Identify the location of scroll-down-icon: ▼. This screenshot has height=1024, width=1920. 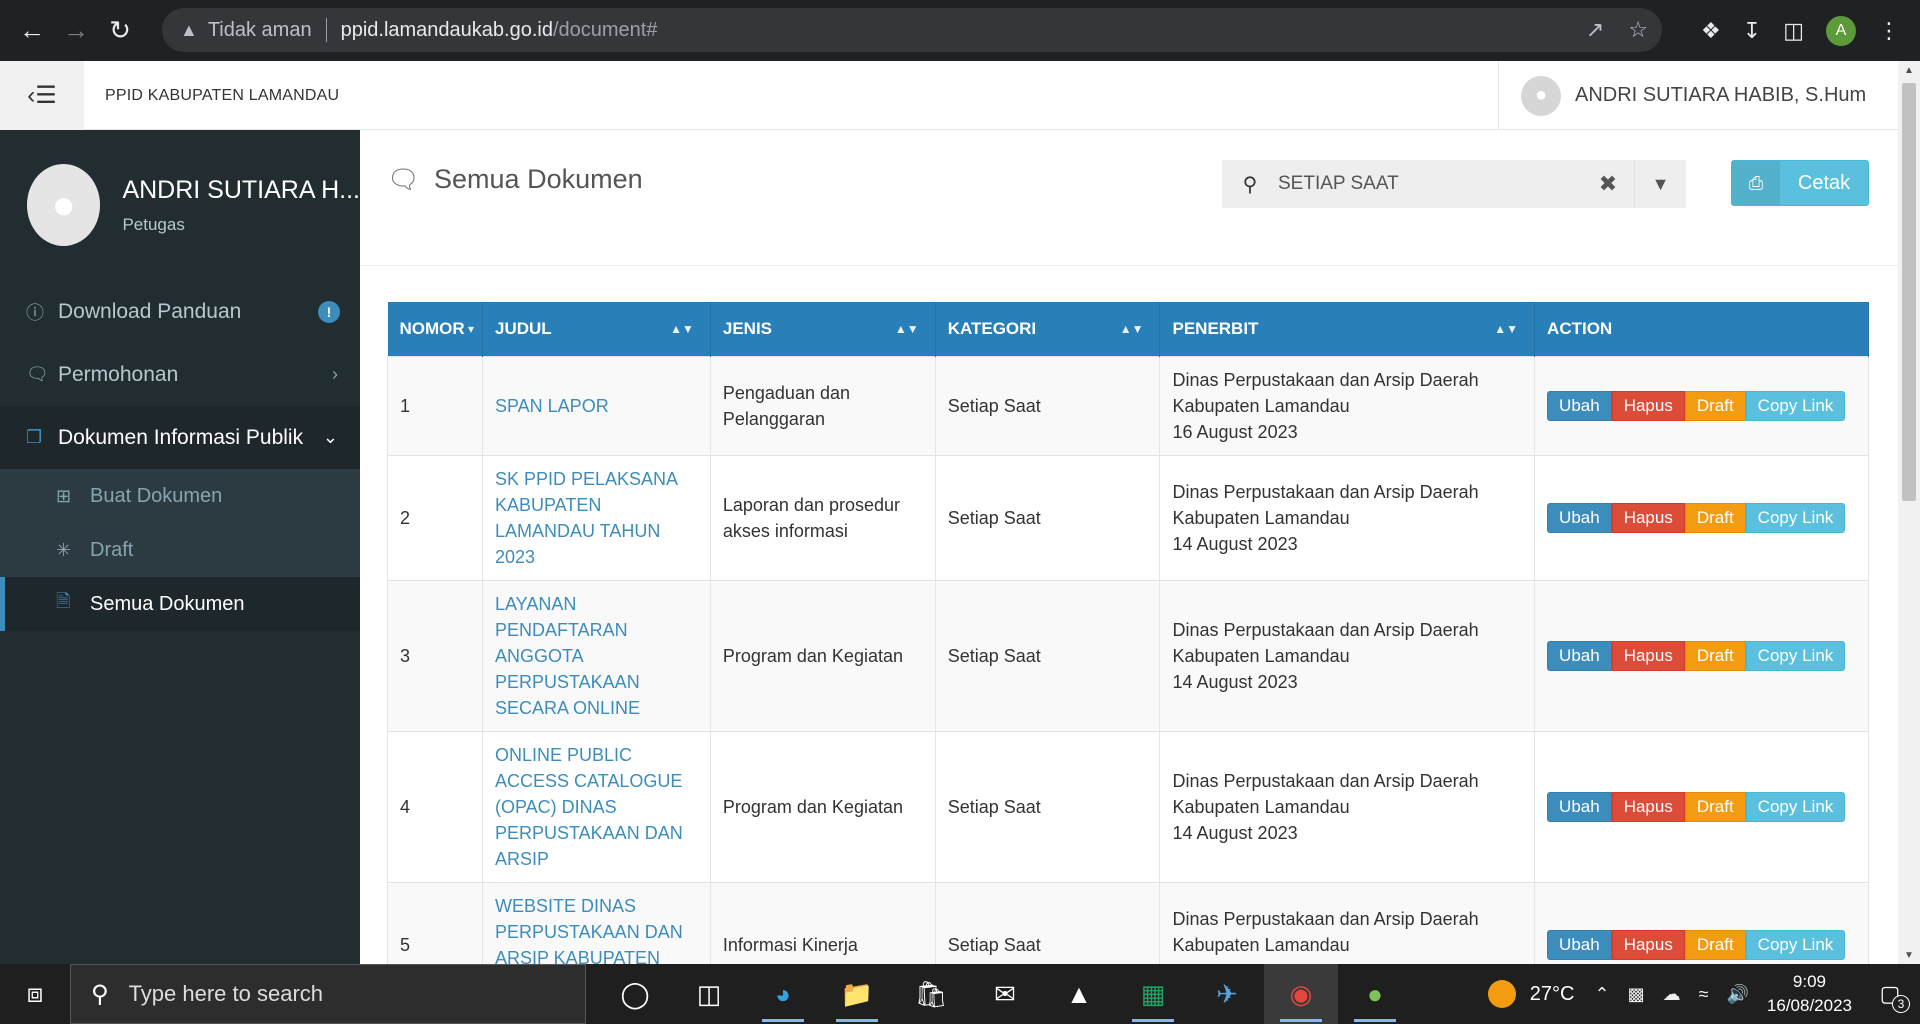
(1909, 955).